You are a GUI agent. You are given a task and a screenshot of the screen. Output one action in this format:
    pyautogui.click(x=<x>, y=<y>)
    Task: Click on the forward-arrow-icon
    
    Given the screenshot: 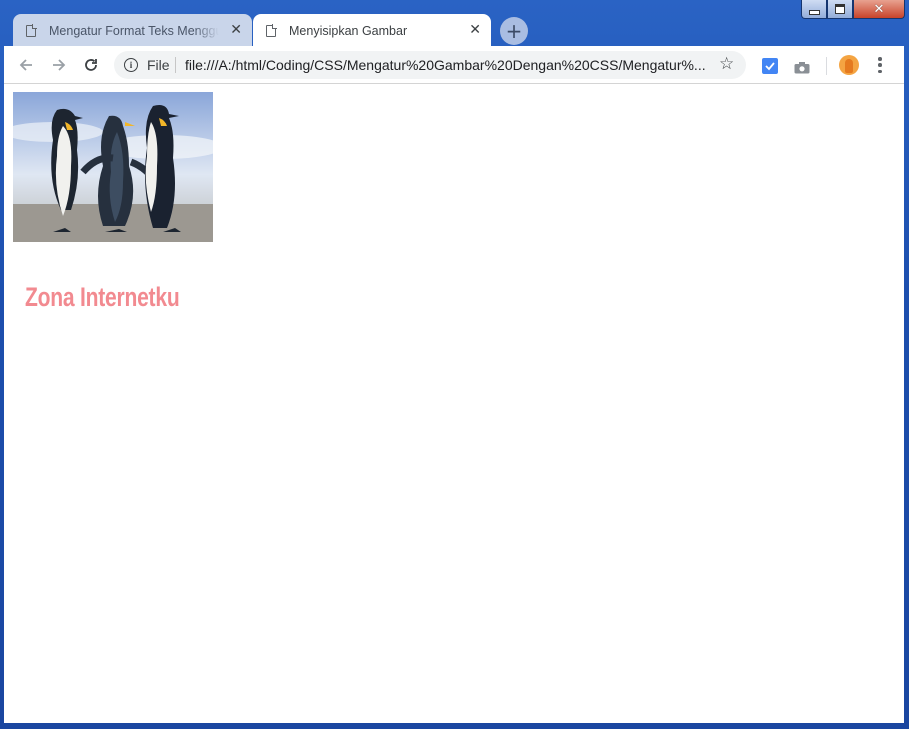 What is the action you would take?
    pyautogui.click(x=59, y=65)
    